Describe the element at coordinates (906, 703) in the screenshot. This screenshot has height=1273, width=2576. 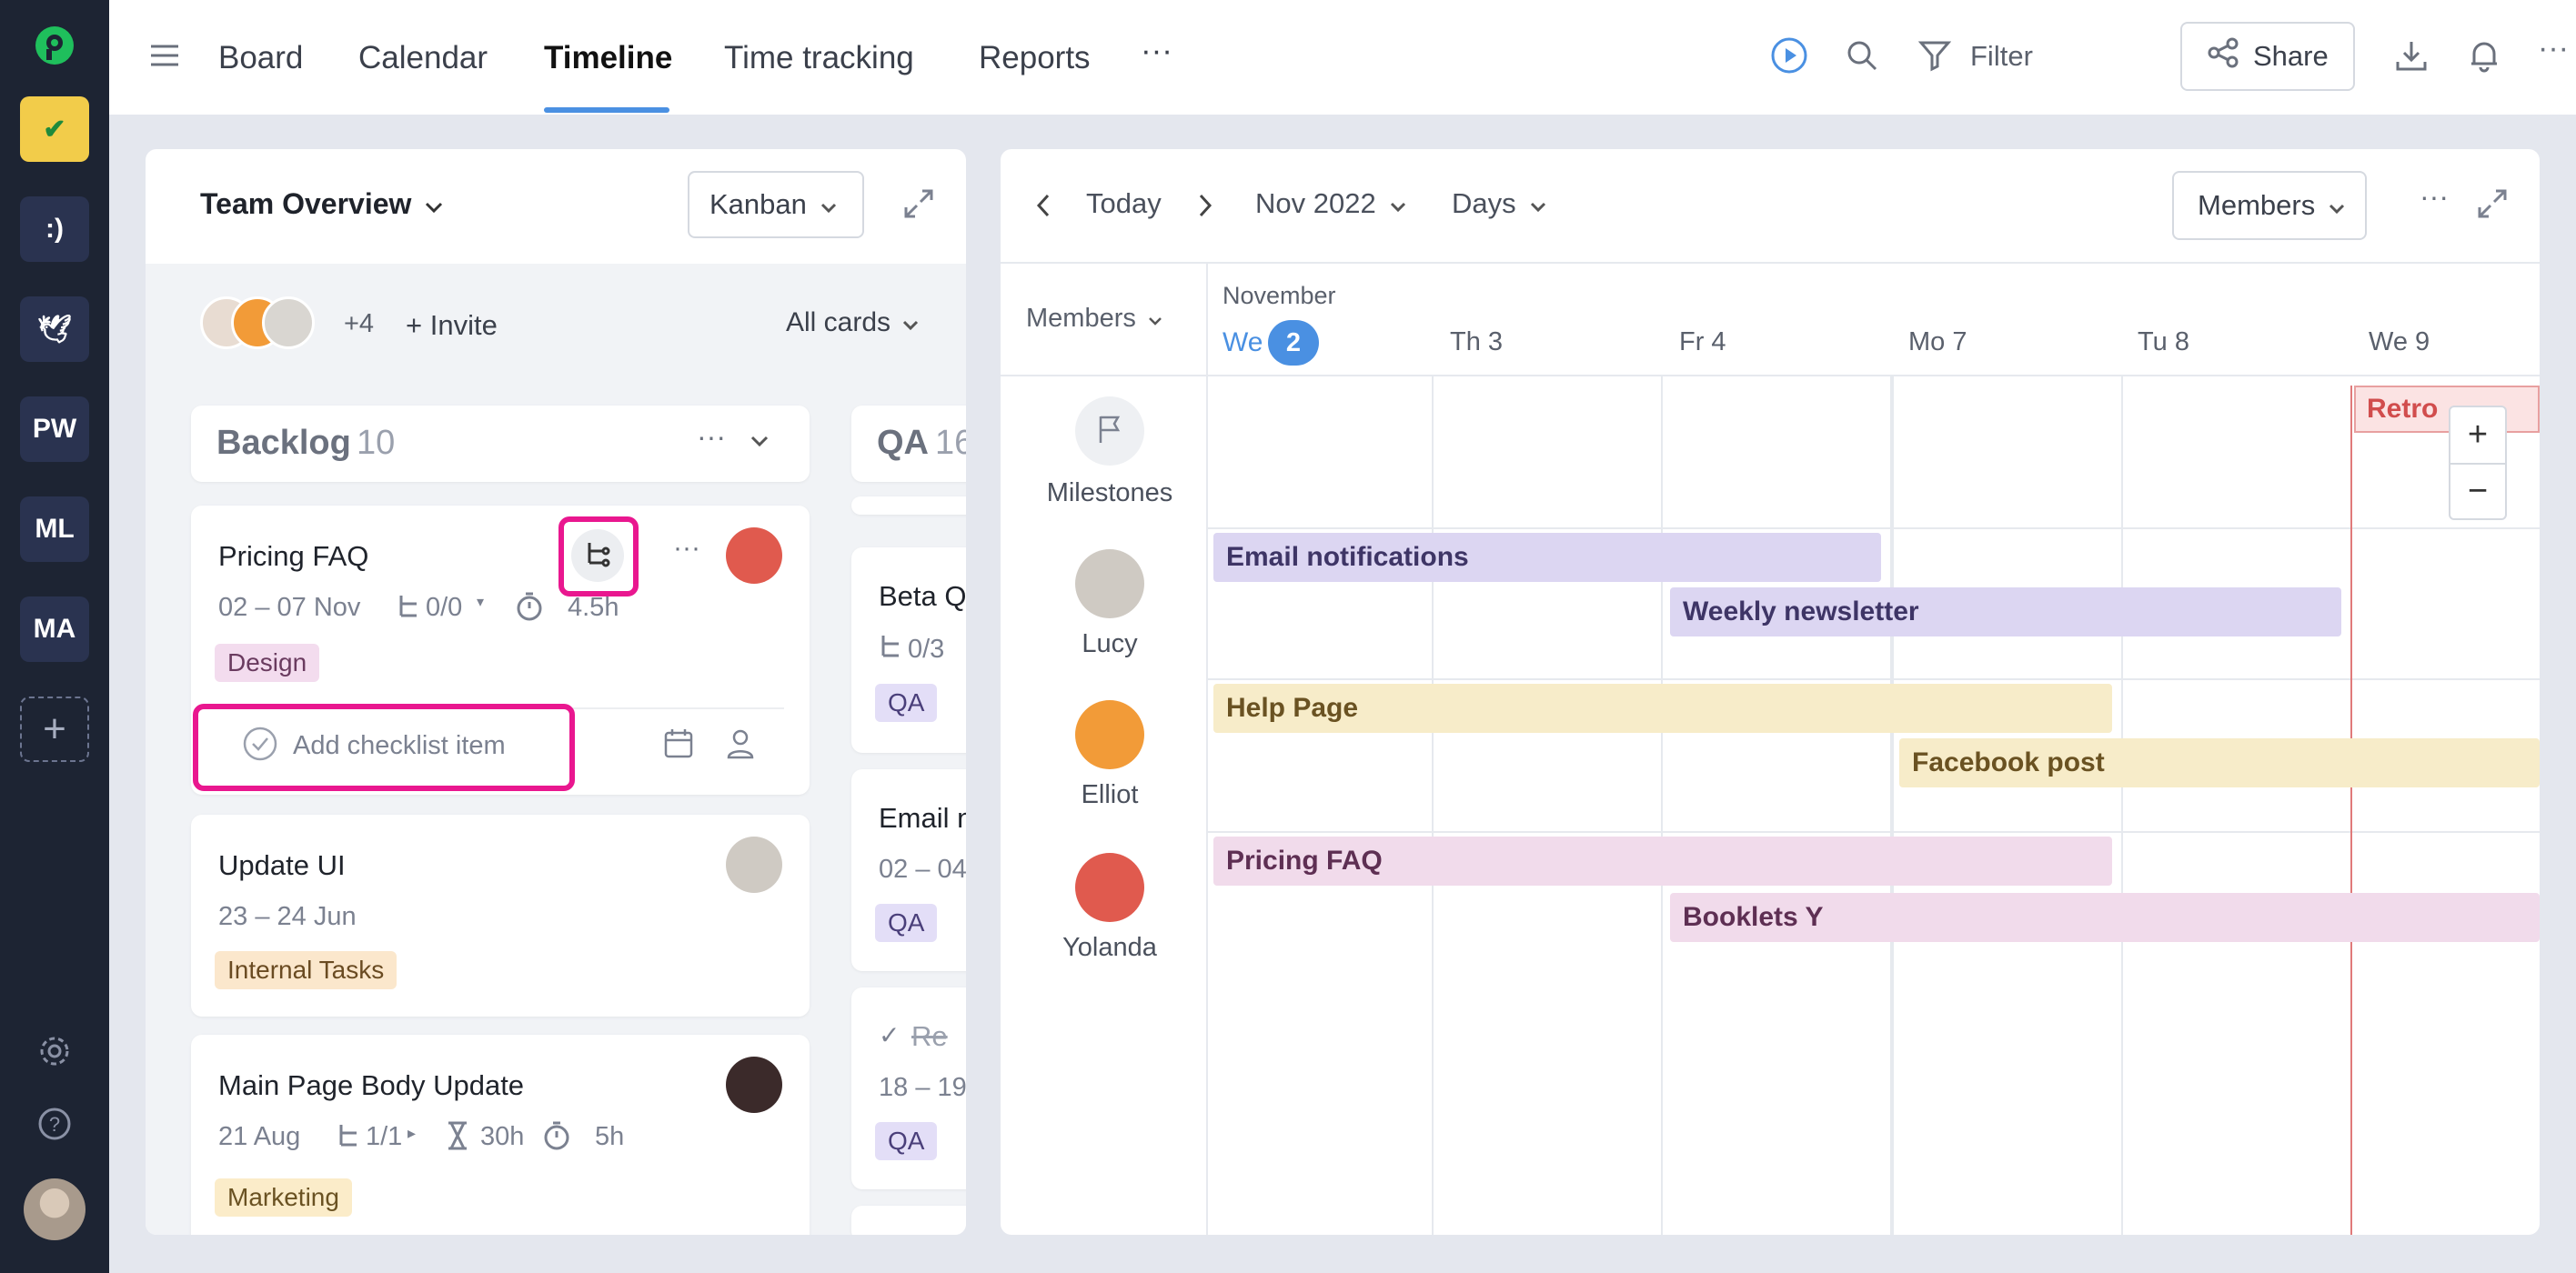
I see `tag-qa: QA` at that location.